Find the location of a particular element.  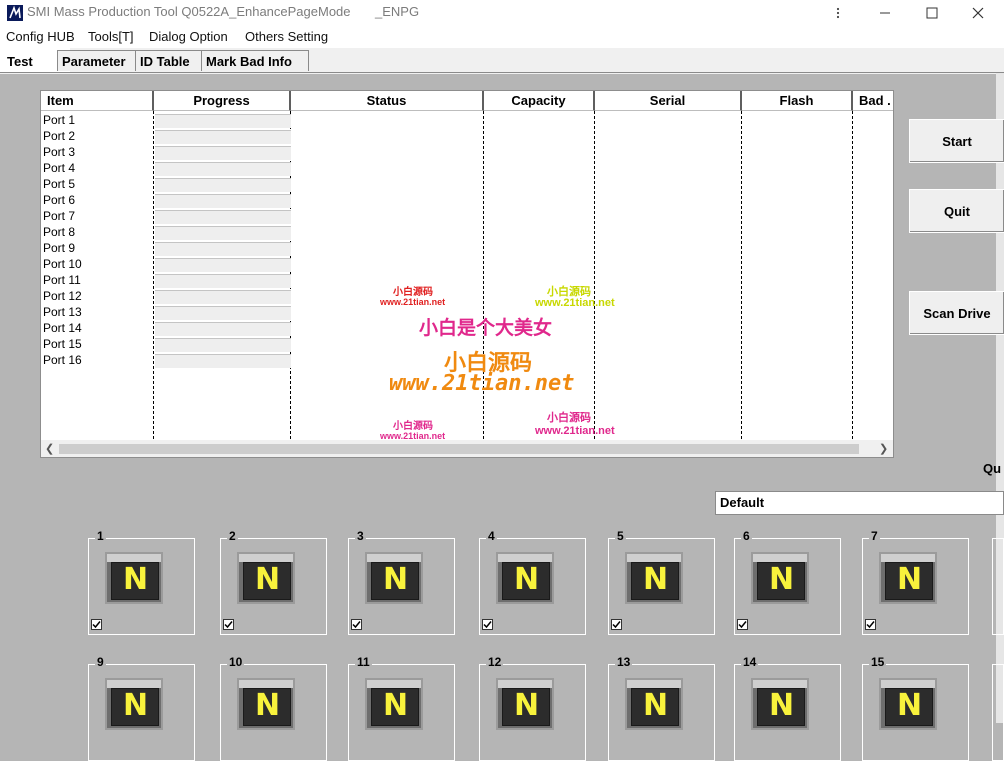

port-label: Port 16 is located at coordinates (62, 360).